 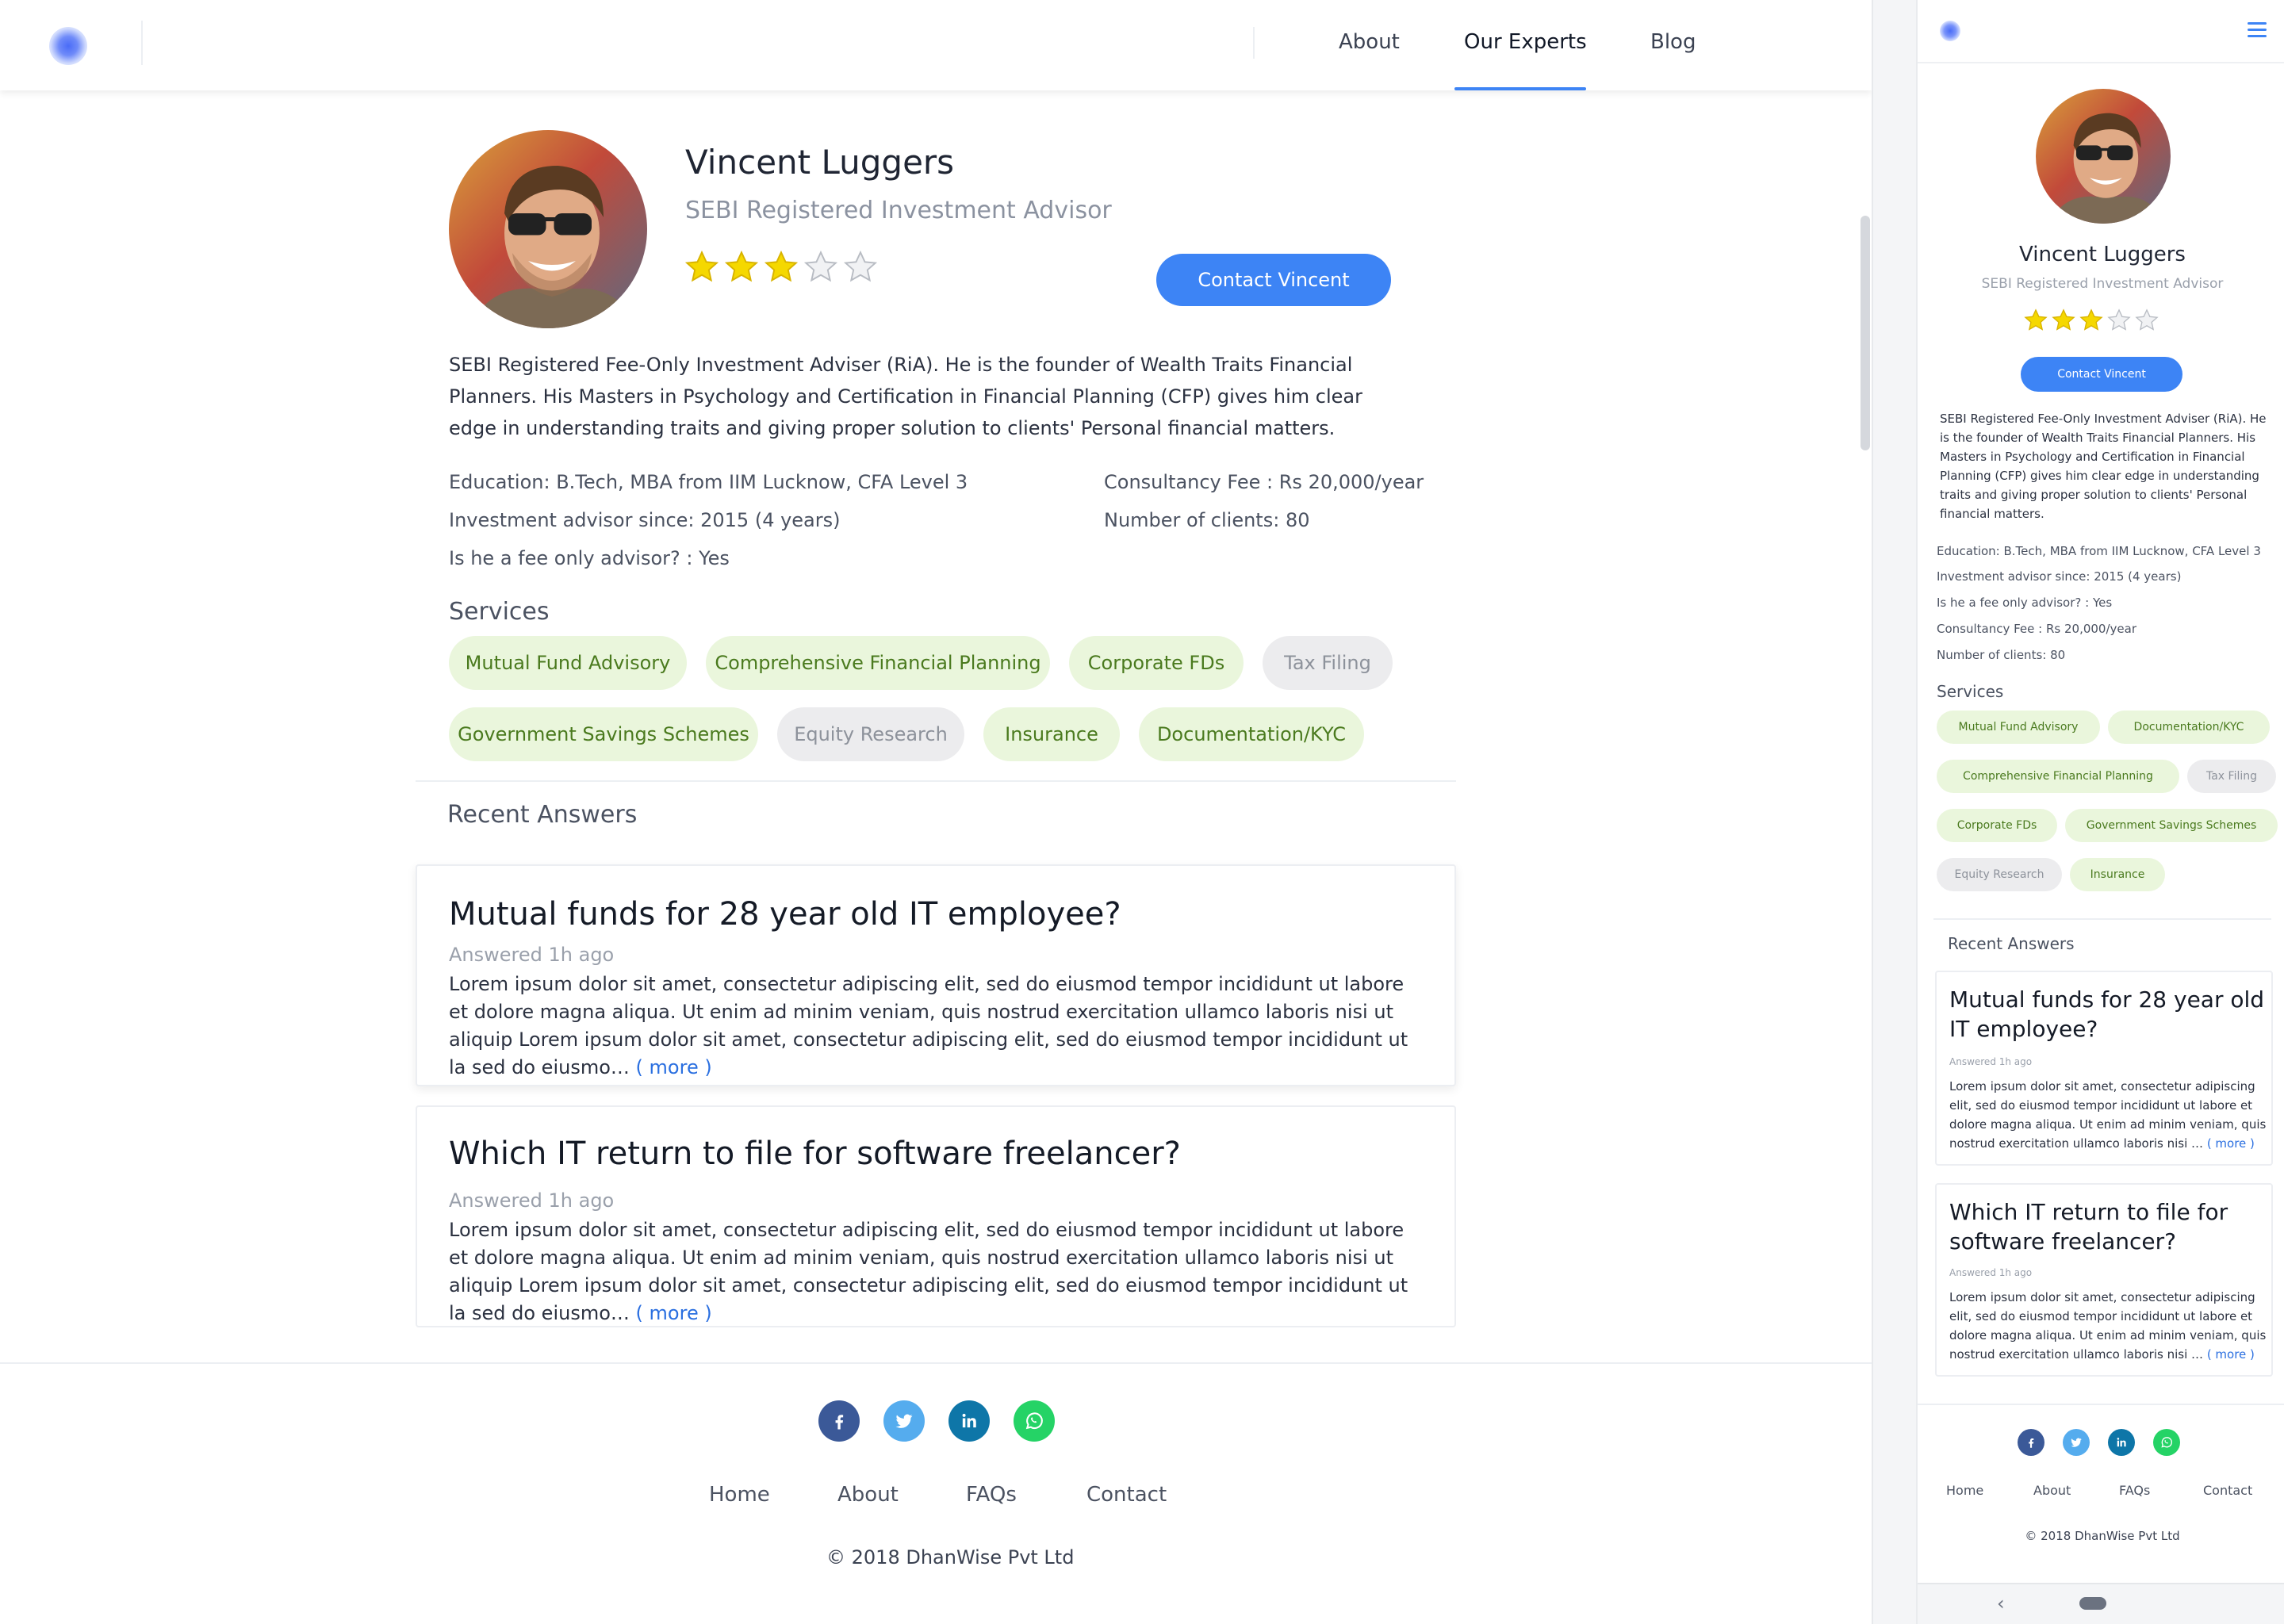 What do you see at coordinates (2257, 30) in the screenshot?
I see `hamburger-menu-icon` at bounding box center [2257, 30].